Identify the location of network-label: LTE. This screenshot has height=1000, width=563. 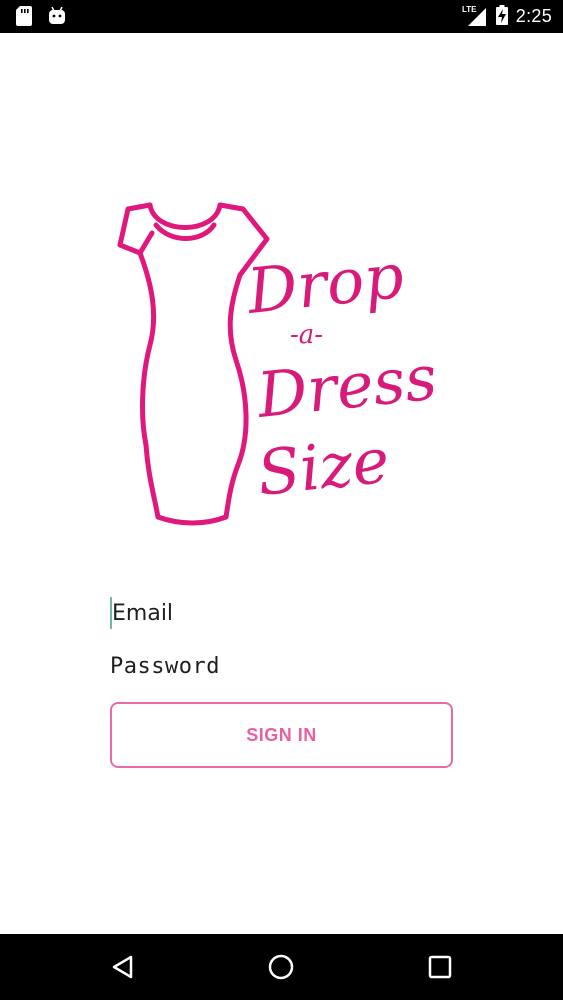
(469, 9).